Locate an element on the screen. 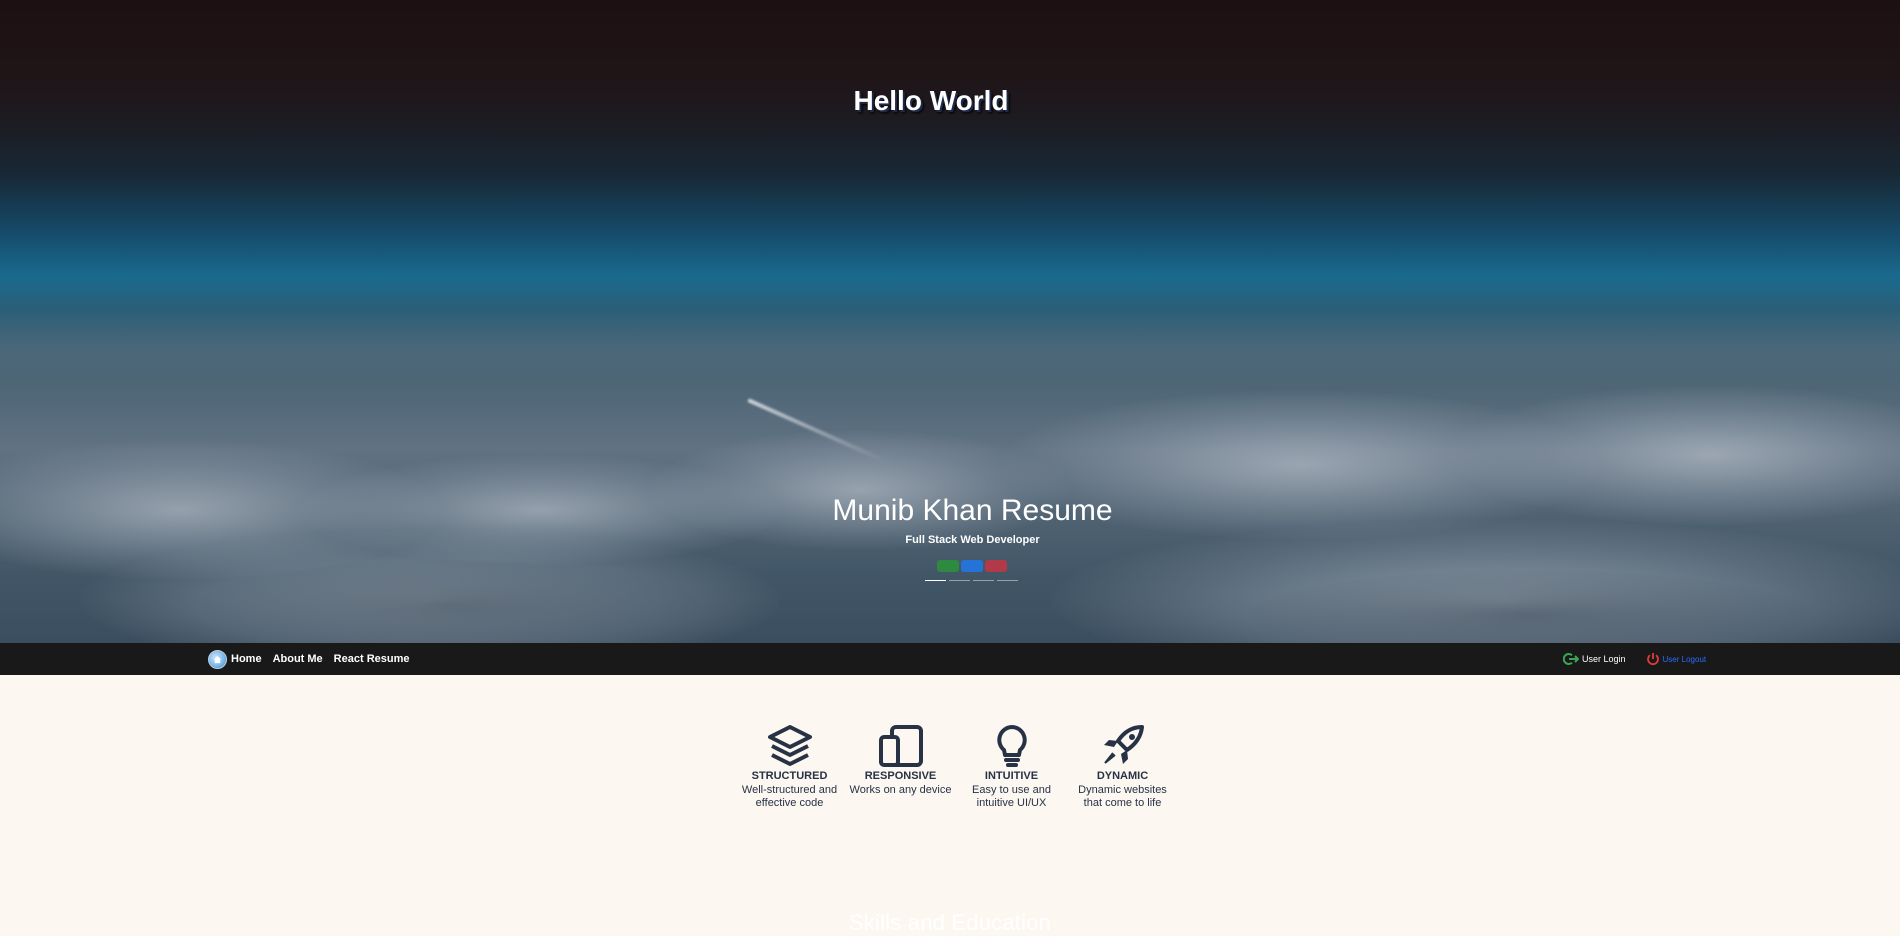 This screenshot has width=1900, height=936. feature-desc-line: that come to life is located at coordinates (1122, 803).